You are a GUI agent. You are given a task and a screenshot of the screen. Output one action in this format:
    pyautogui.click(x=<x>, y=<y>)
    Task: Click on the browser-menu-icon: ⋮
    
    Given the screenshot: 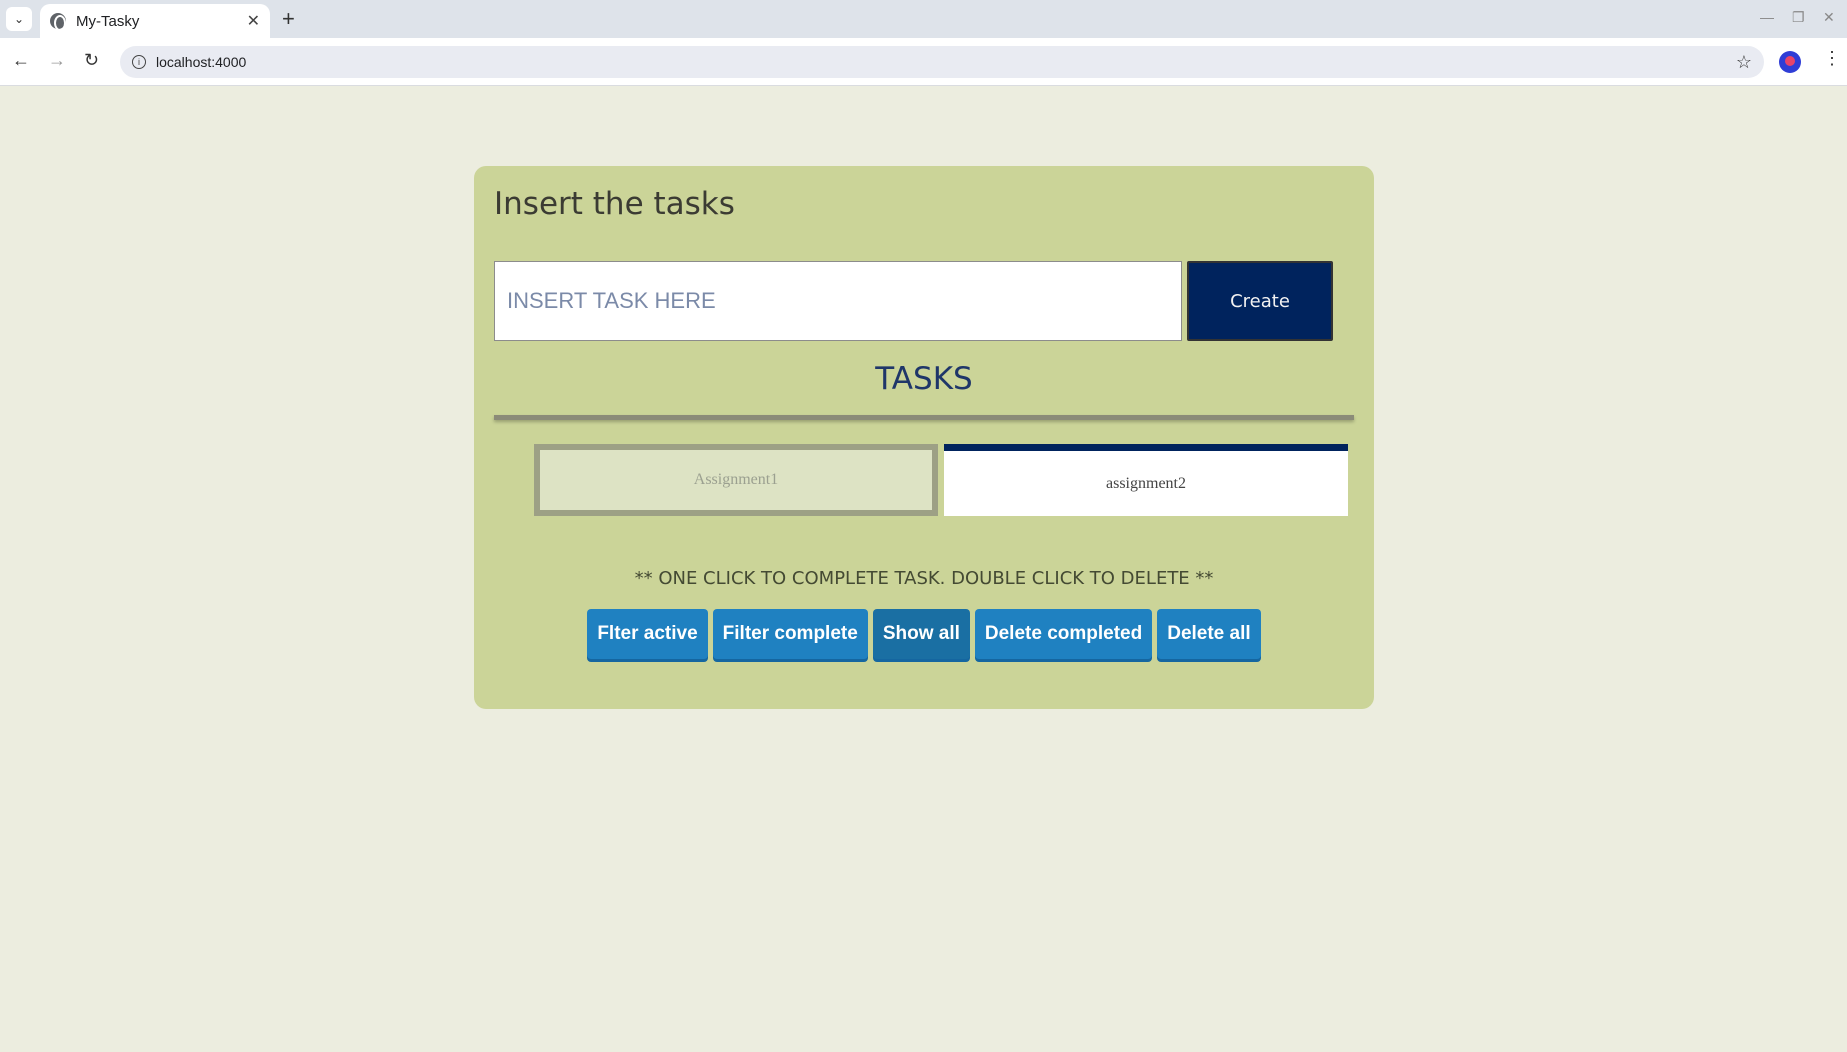 What is the action you would take?
    pyautogui.click(x=1832, y=58)
    